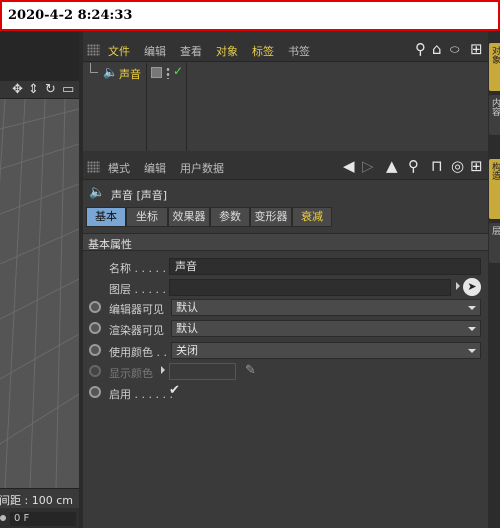  I want to click on object-name: 声音, so click(130, 74).